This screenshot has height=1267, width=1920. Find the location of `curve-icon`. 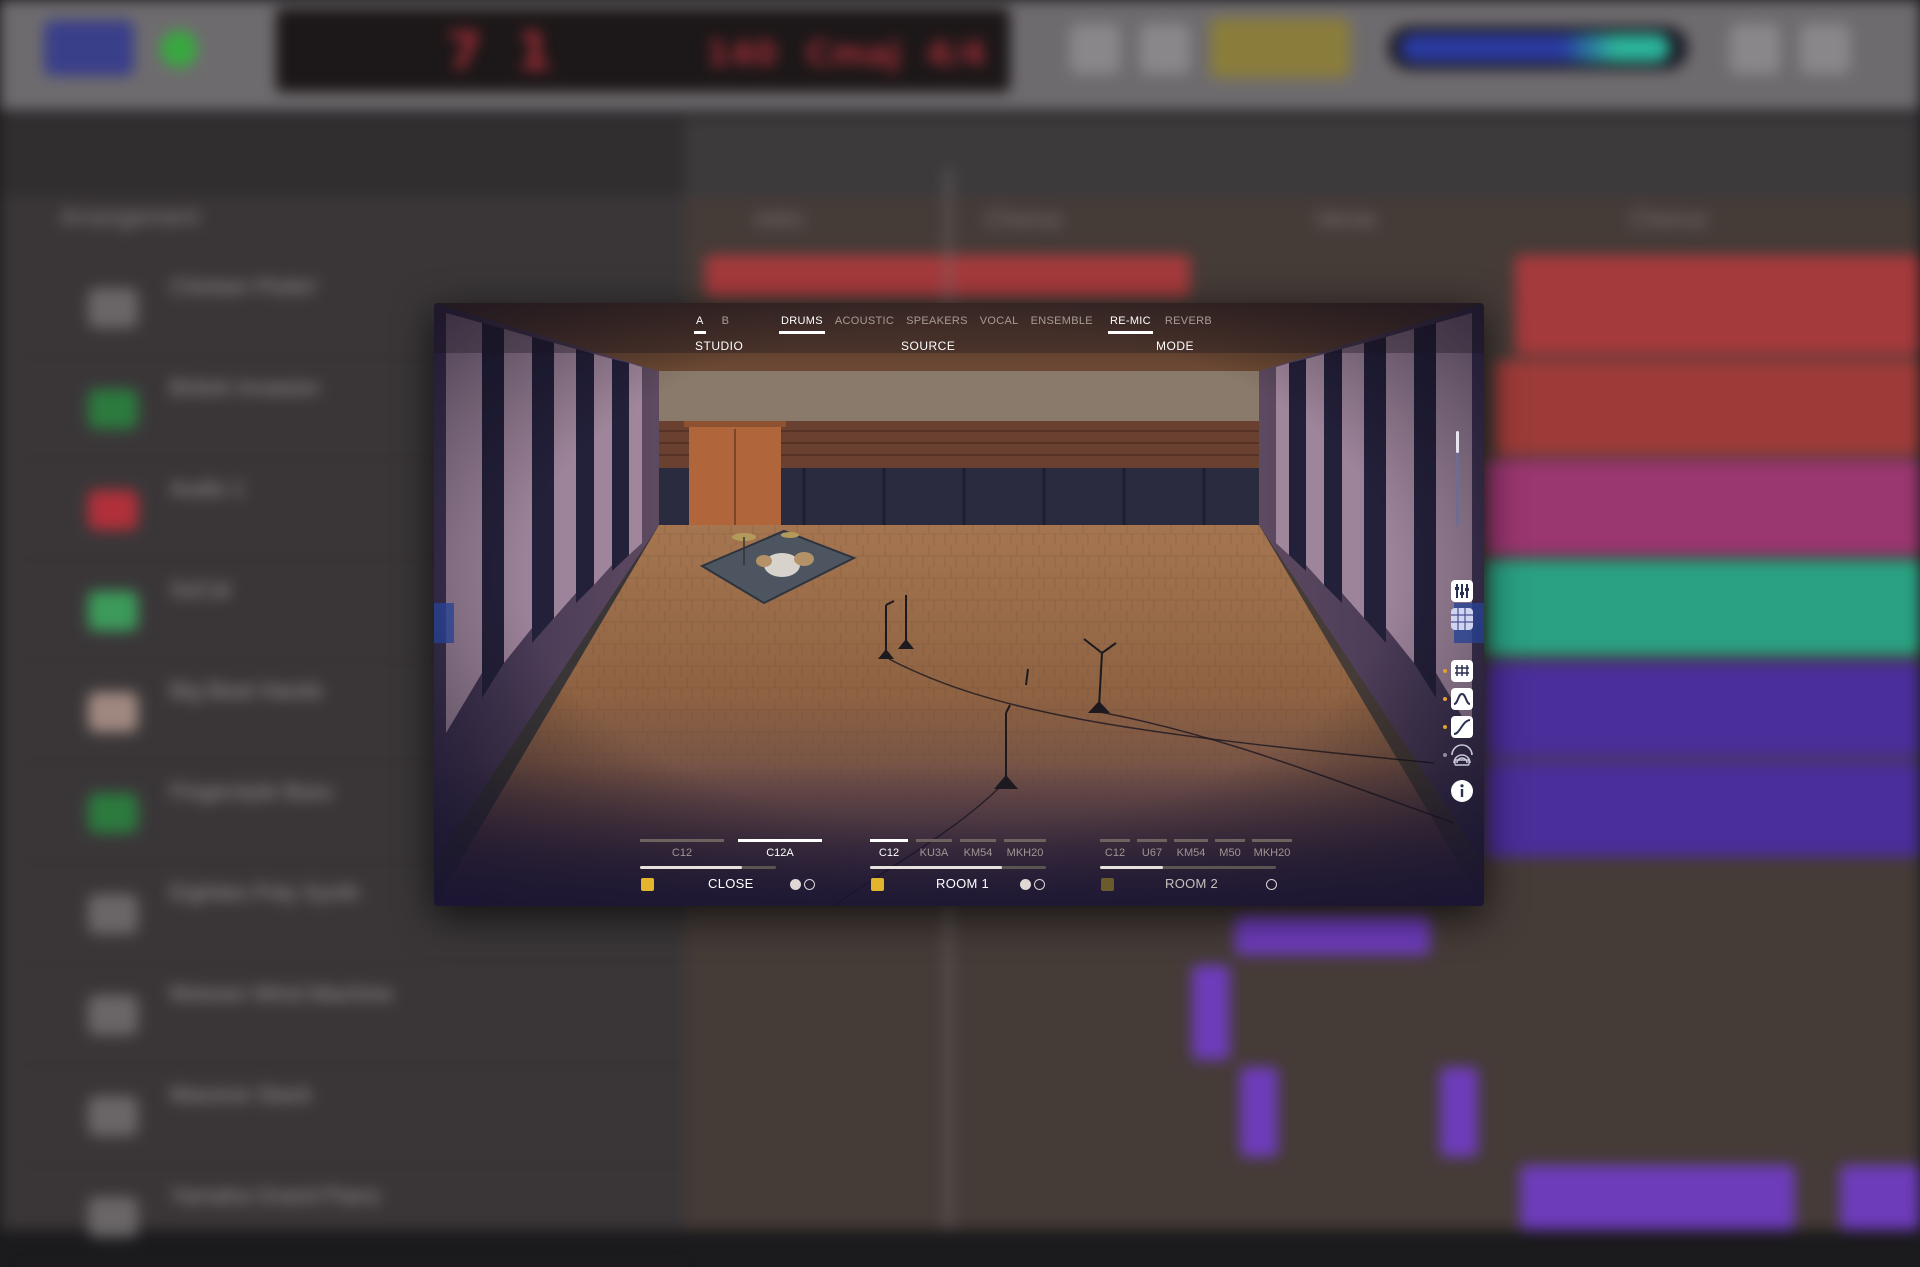

curve-icon is located at coordinates (1462, 727).